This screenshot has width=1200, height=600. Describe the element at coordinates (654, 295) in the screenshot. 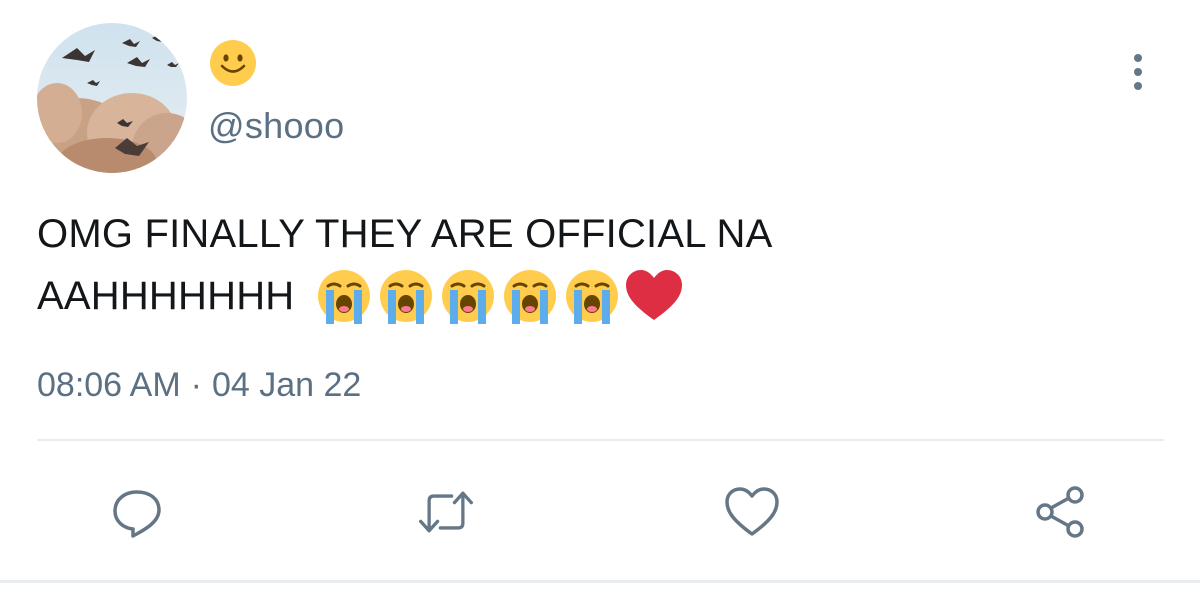

I see `red-heart-icon` at that location.